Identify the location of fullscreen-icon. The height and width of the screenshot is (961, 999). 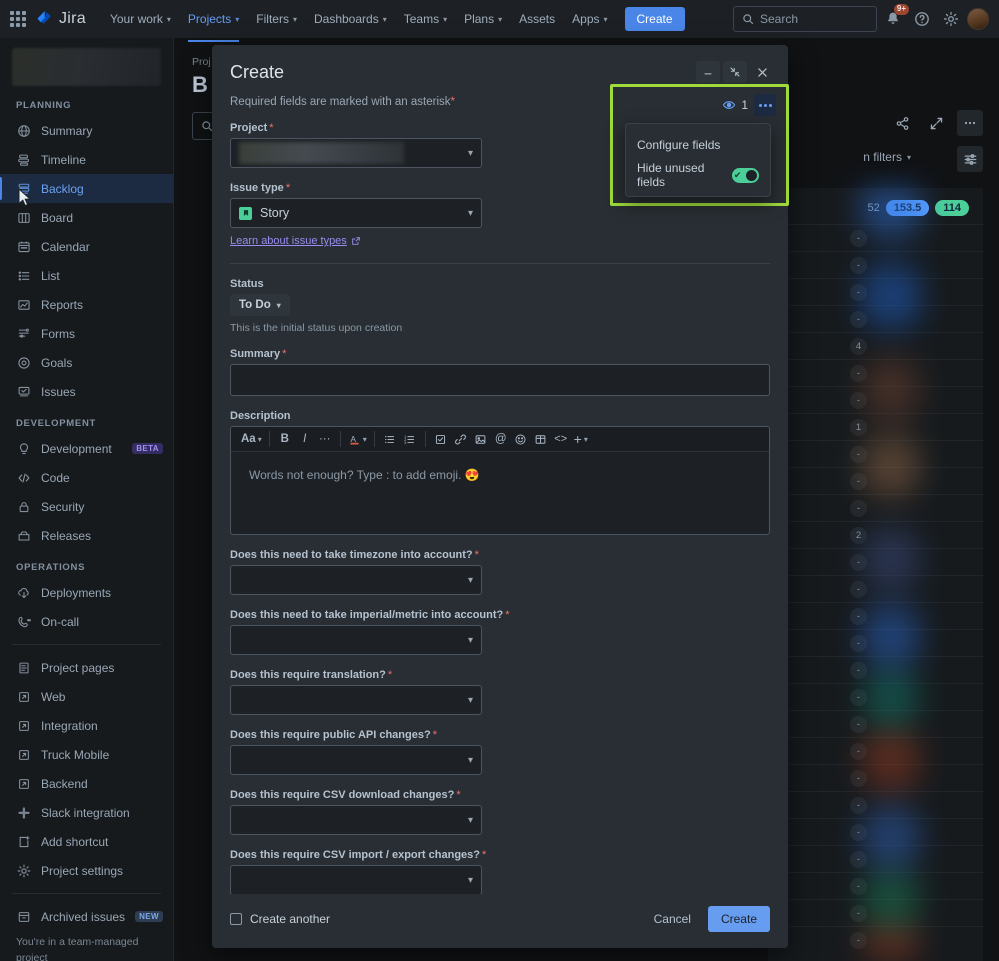
(936, 123).